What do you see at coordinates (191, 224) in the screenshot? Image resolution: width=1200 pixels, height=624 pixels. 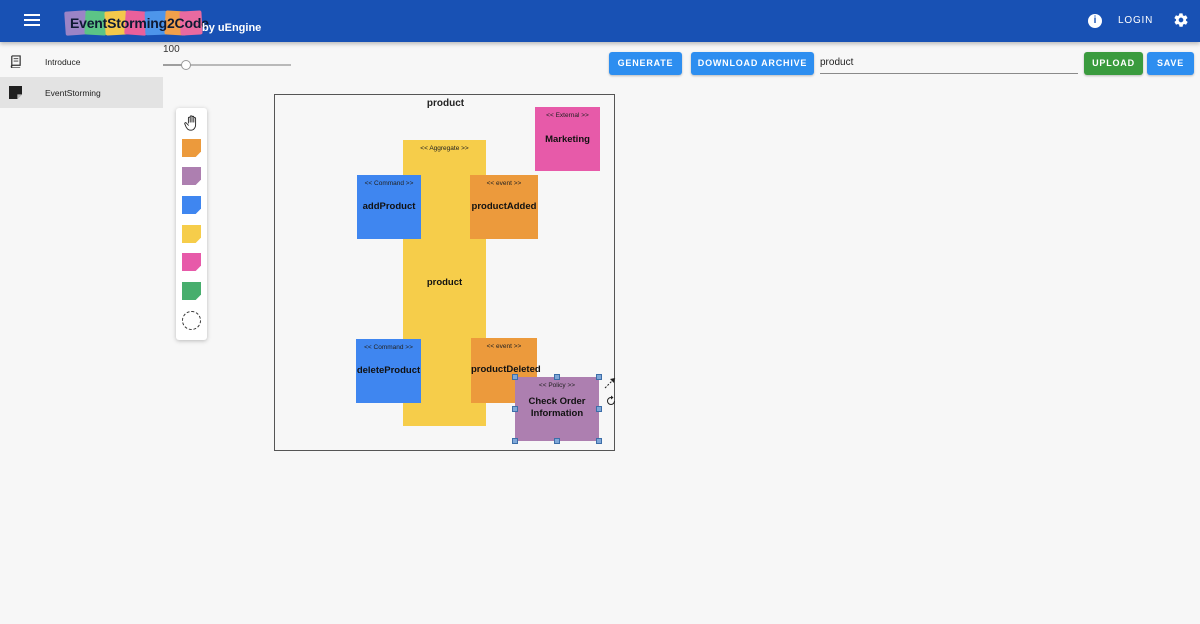 I see `sticker-palette` at bounding box center [191, 224].